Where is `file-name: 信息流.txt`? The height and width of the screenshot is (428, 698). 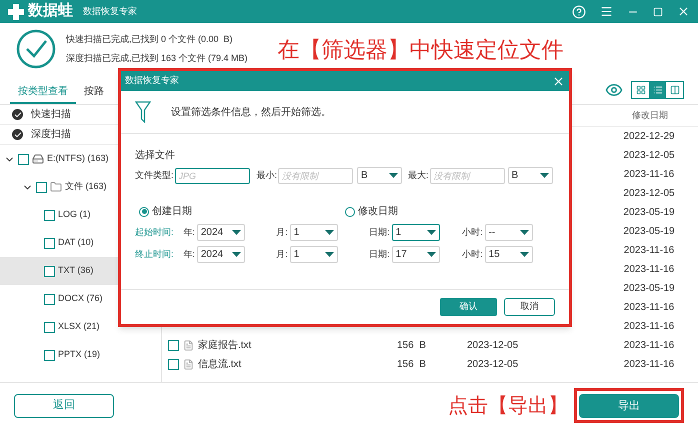
file-name: 信息流.txt is located at coordinates (220, 365).